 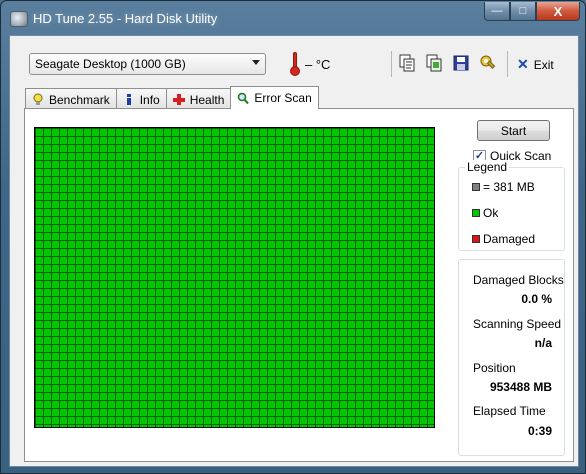 I want to click on damaged-swatch, so click(x=476, y=239).